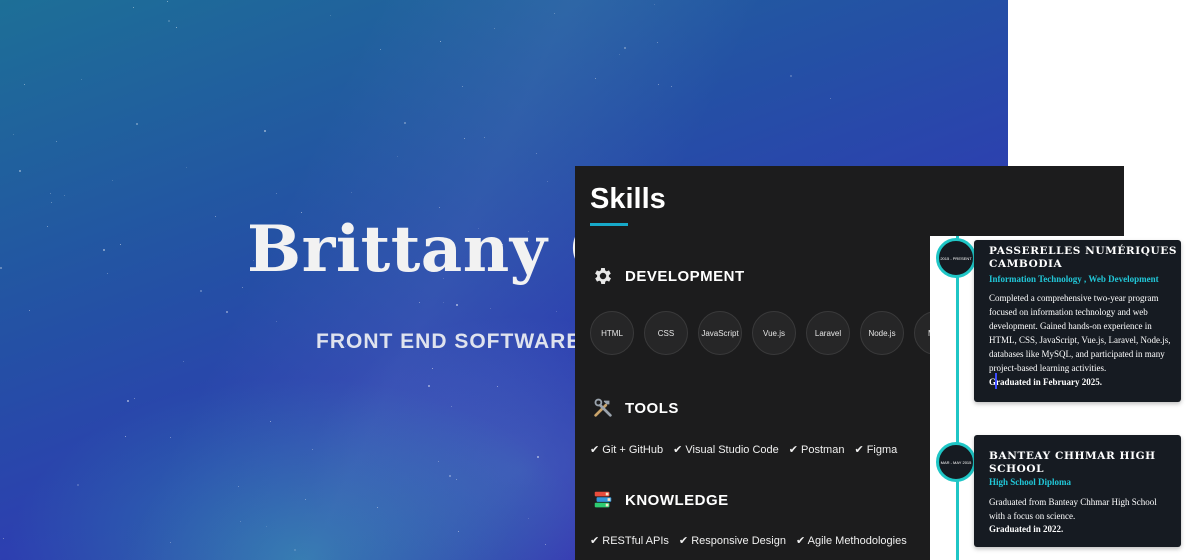 The height and width of the screenshot is (560, 1195). I want to click on timeline-line, so click(957, 398).